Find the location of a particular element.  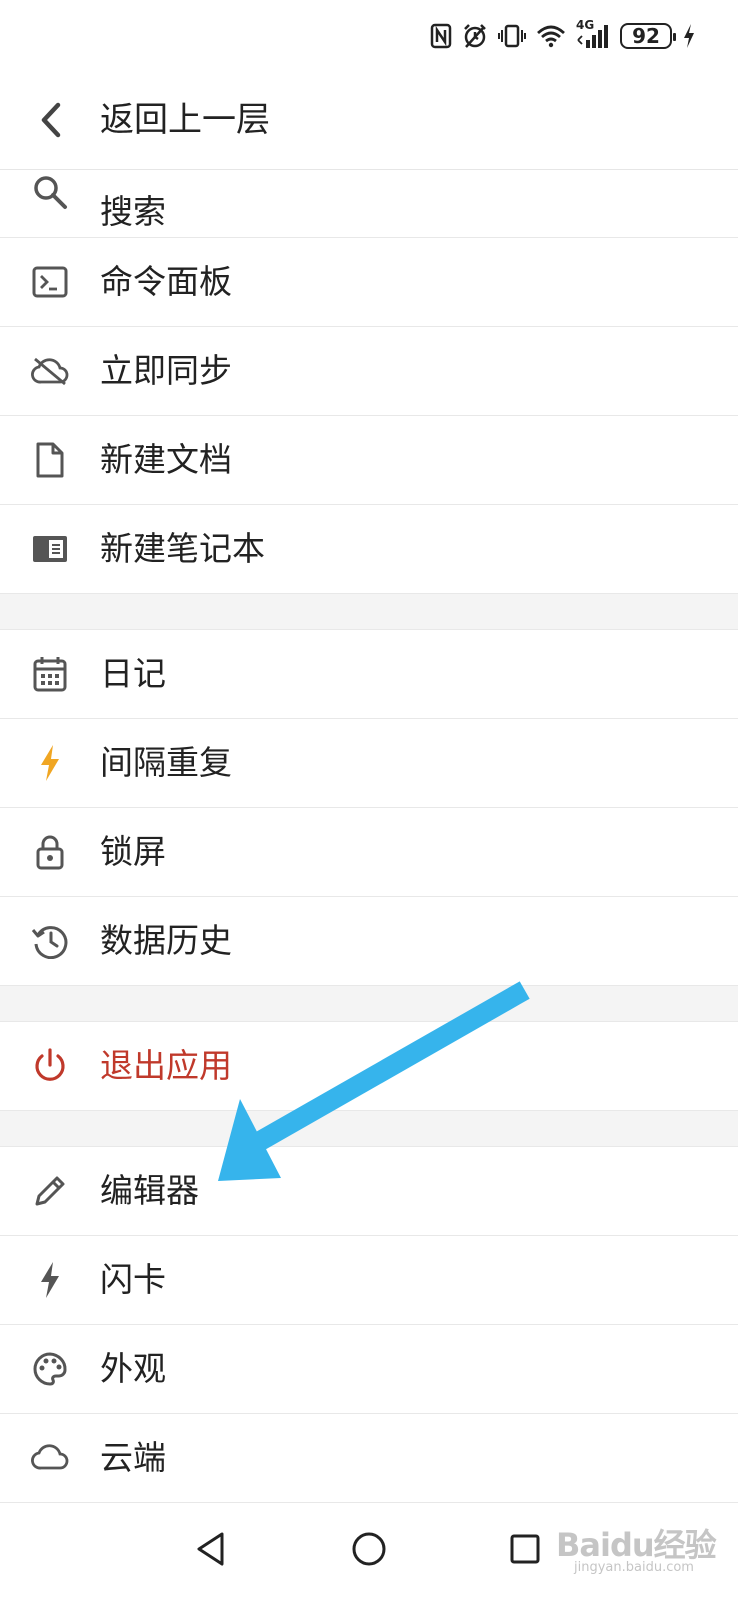

menu-item-label: 编辑器 is located at coordinates (149, 1190).